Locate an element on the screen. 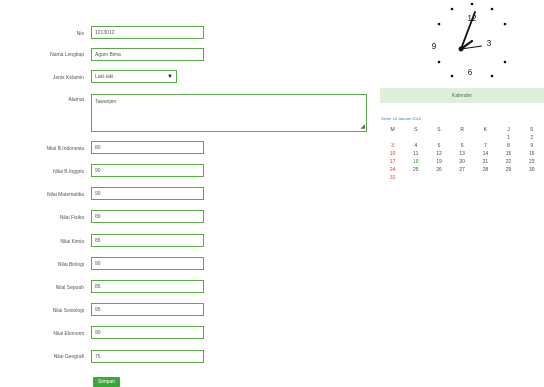 Image resolution: width=544 pixels, height=387 pixels. nilai-label: Nilai Sosiologi is located at coordinates (68, 311).